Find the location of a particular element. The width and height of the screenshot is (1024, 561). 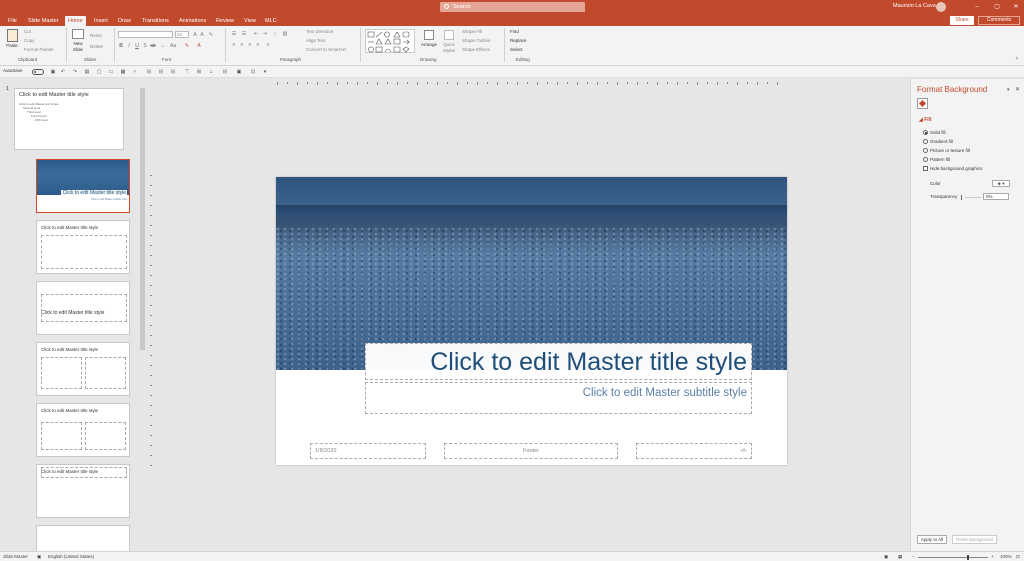

convert-smartart-button: Convert to SmartArt is located at coordinates (326, 49).